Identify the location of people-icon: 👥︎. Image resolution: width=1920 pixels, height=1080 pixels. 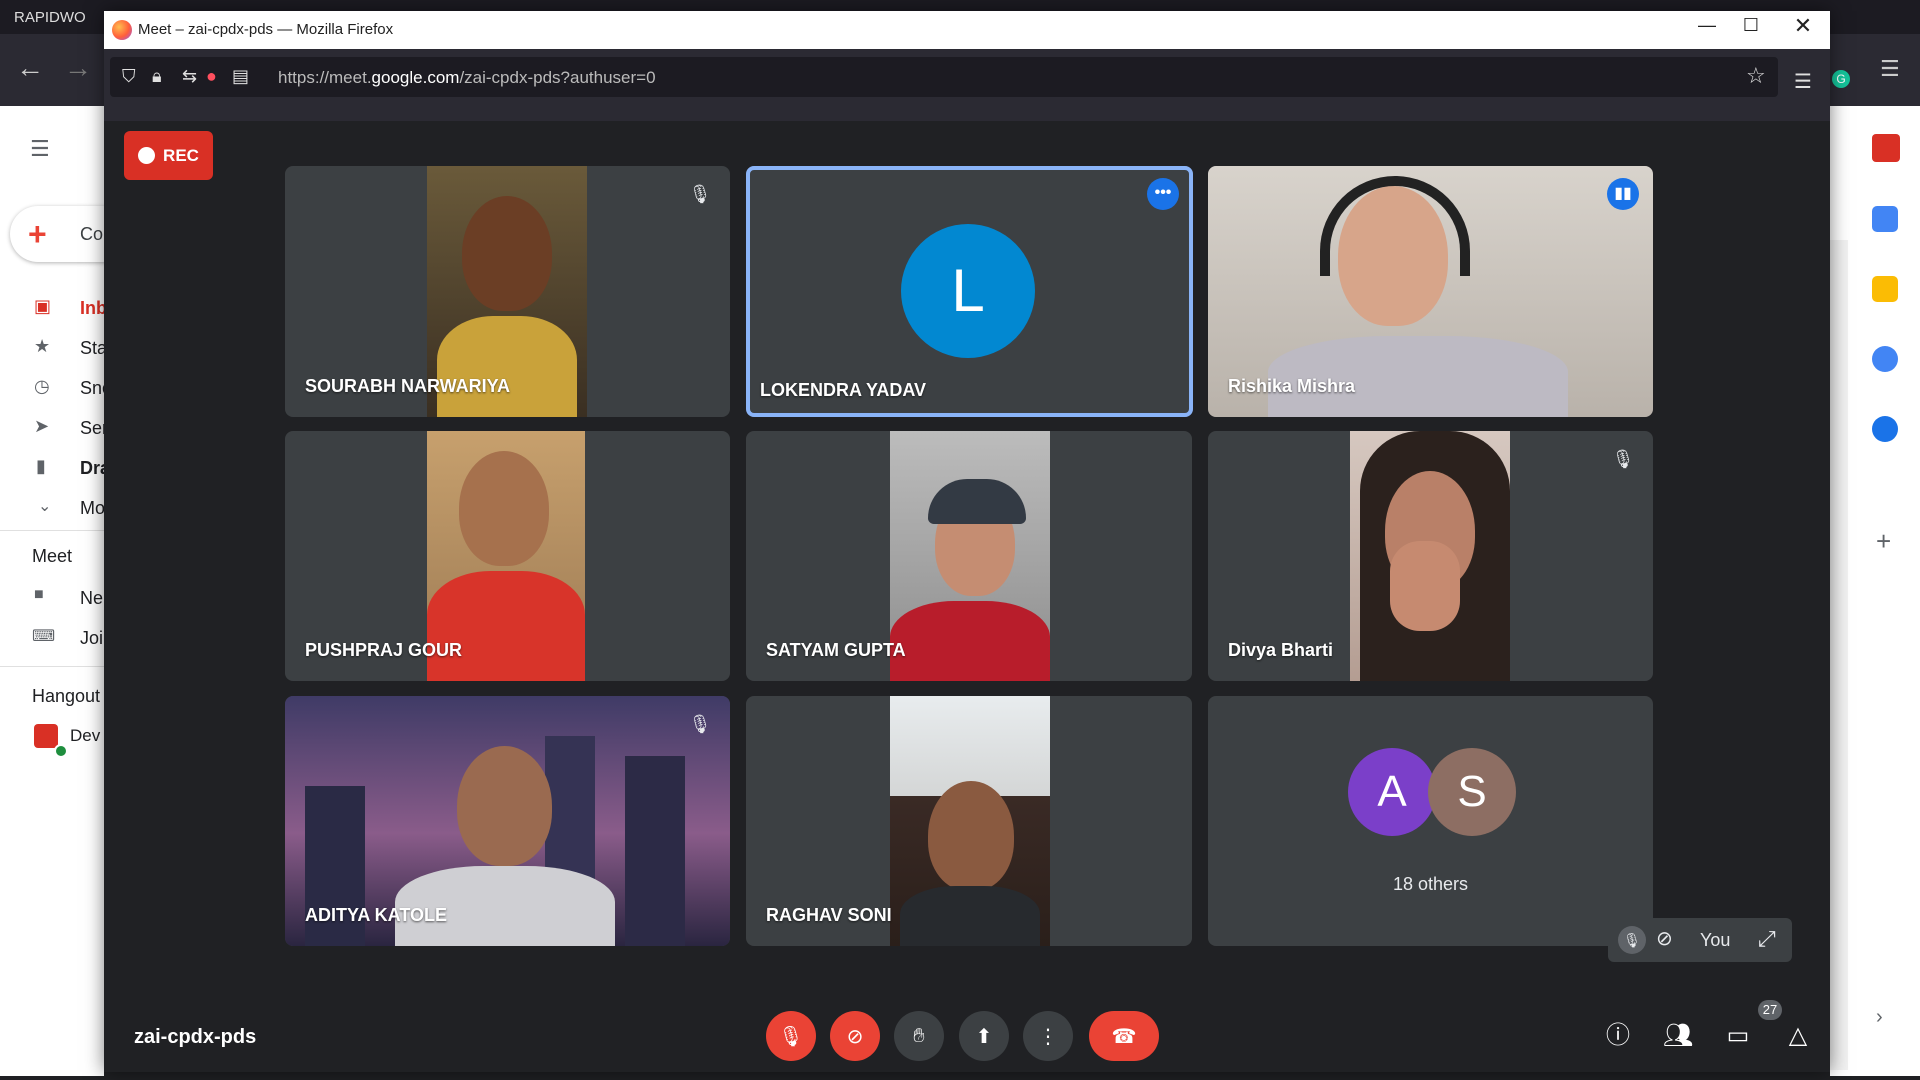
(1678, 1036).